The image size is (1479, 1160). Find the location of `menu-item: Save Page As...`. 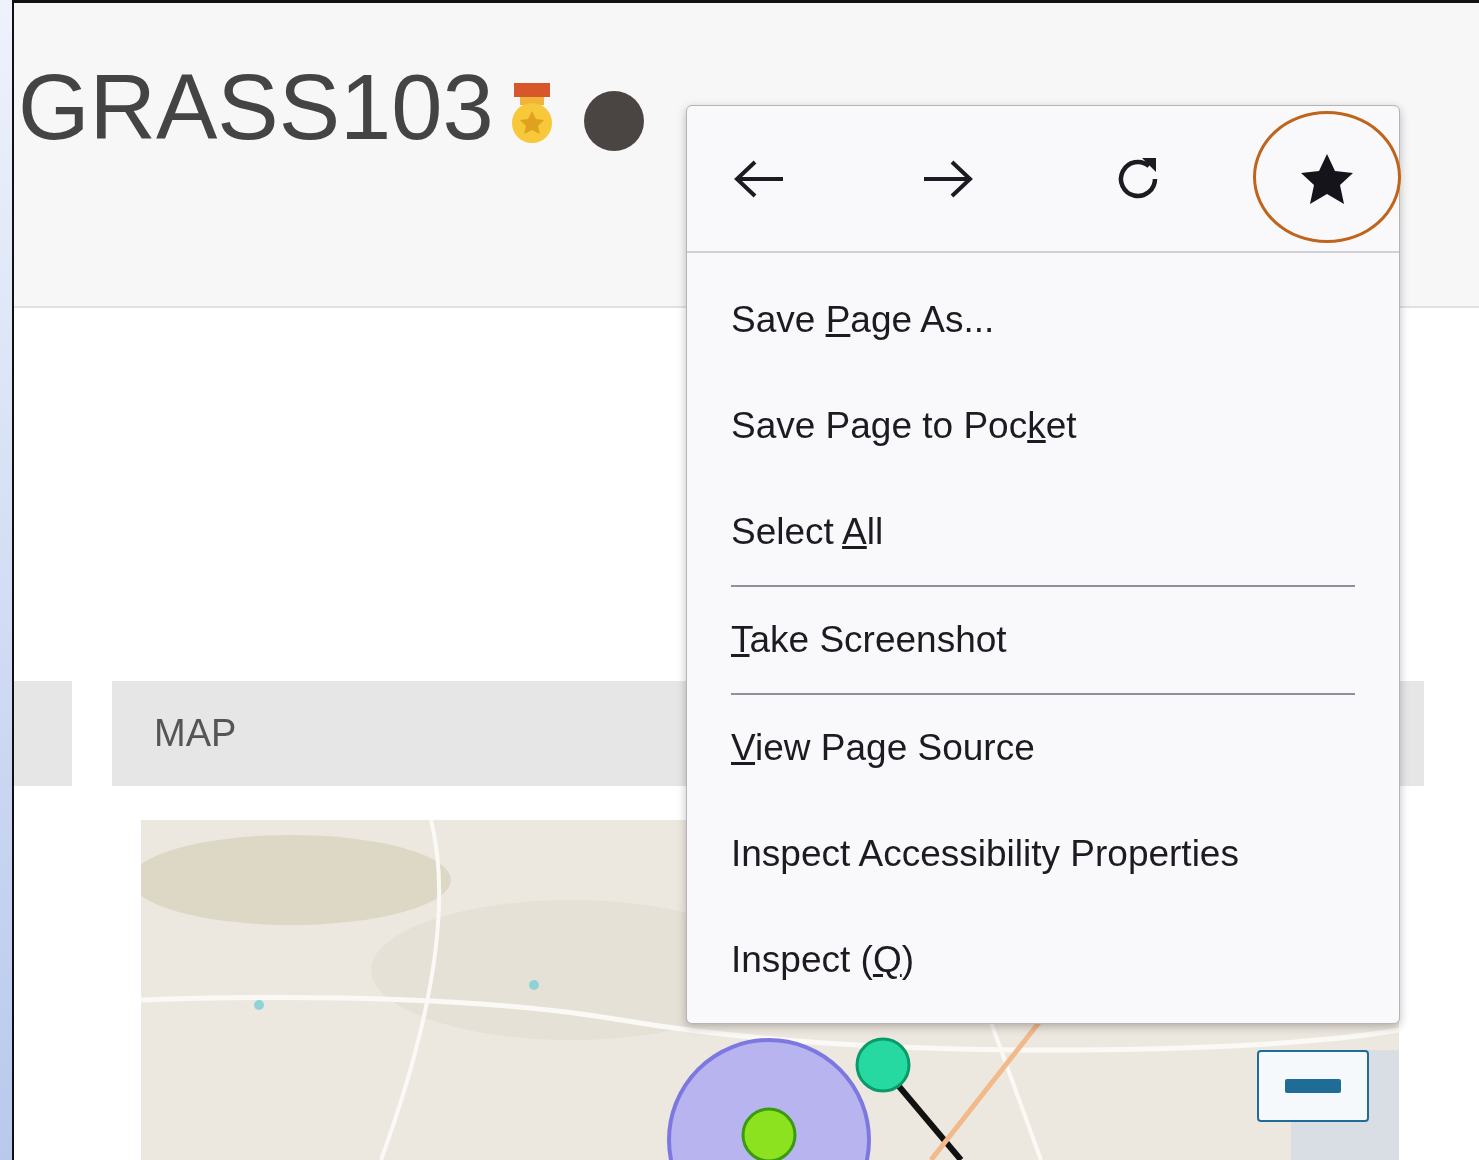

menu-item: Save Page As... is located at coordinates (1043, 320).